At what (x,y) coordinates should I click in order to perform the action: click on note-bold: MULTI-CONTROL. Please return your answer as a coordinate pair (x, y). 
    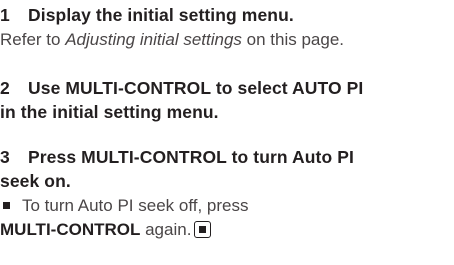
    Looking at the image, I should click on (70, 229).